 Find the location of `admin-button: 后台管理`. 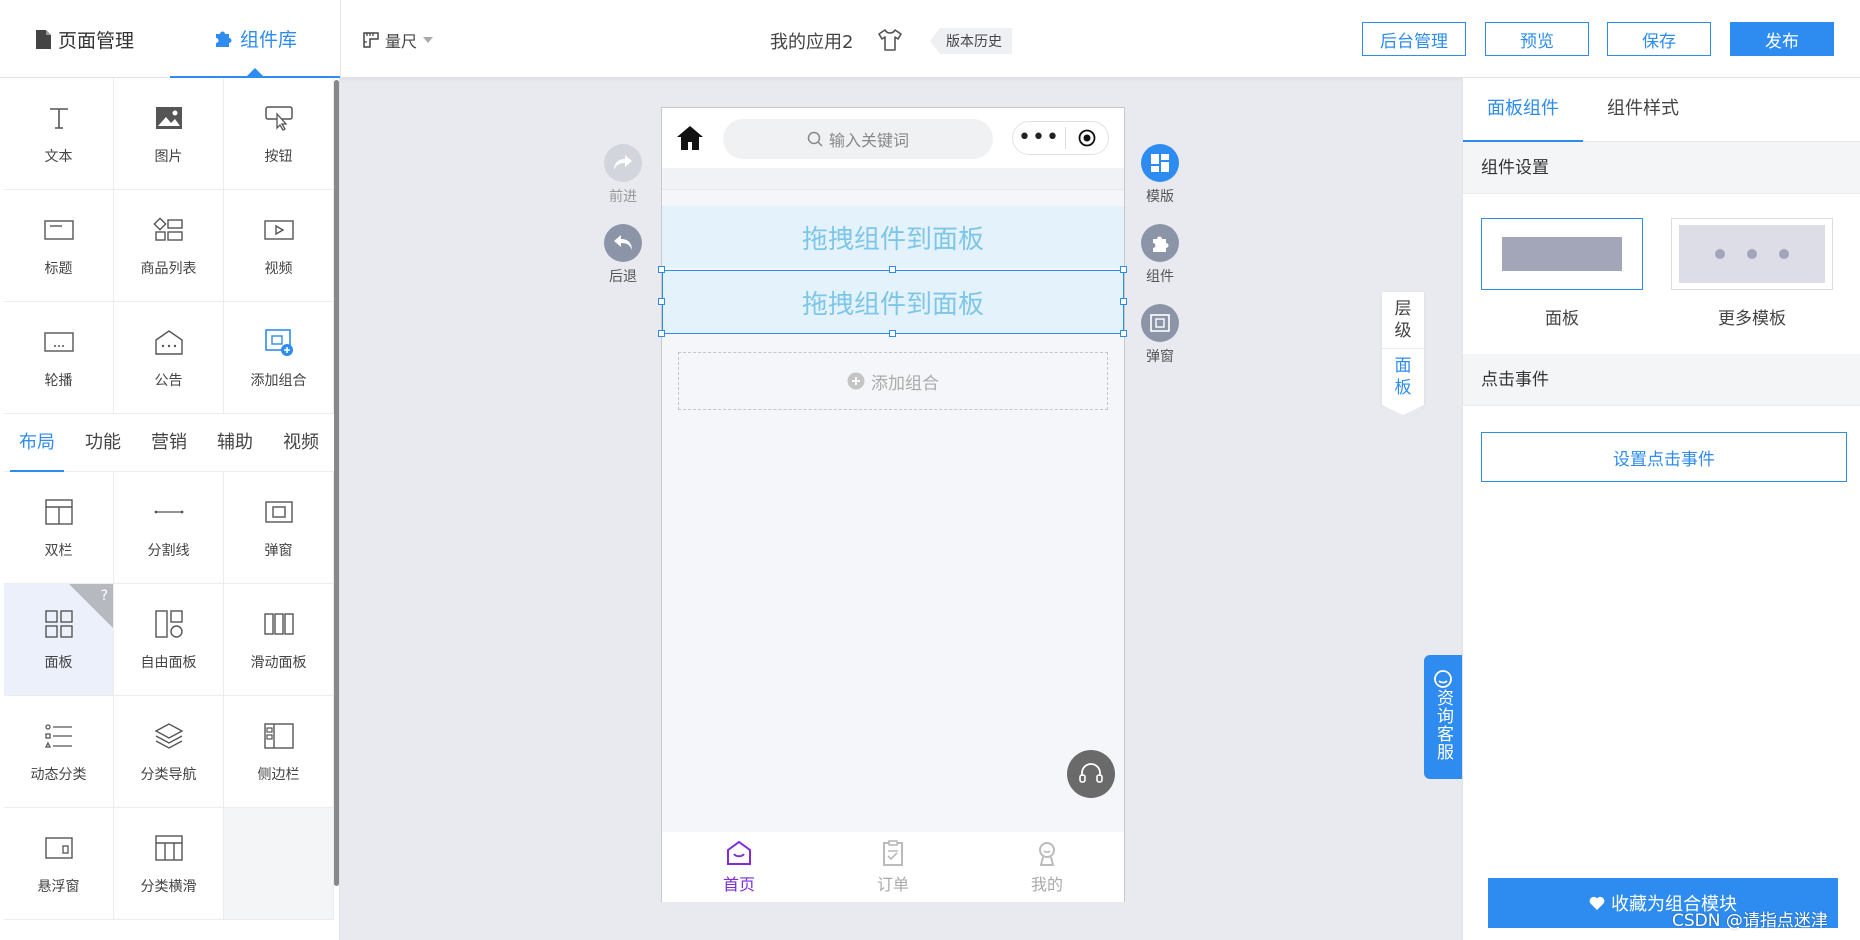

admin-button: 后台管理 is located at coordinates (1414, 39).